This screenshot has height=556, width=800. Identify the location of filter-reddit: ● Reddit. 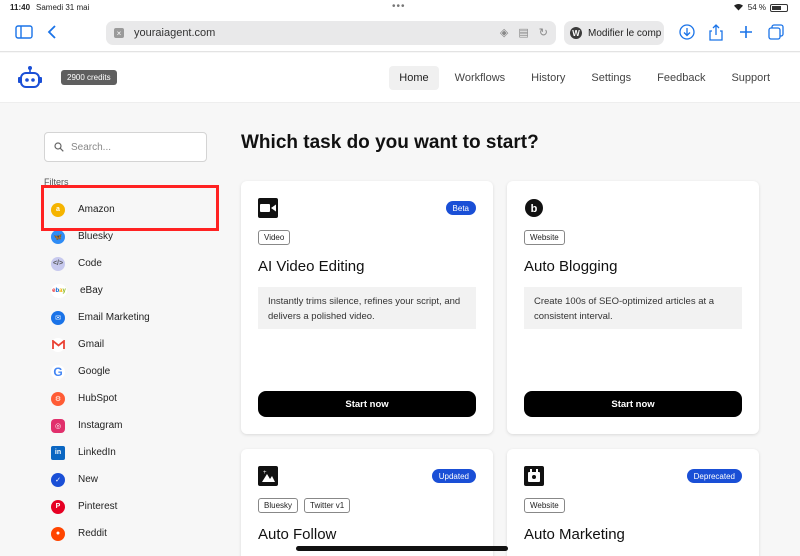
(129, 533).